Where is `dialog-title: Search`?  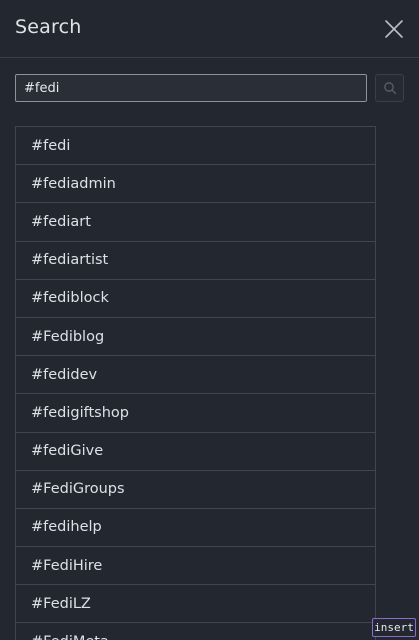 dialog-title: Search is located at coordinates (48, 27).